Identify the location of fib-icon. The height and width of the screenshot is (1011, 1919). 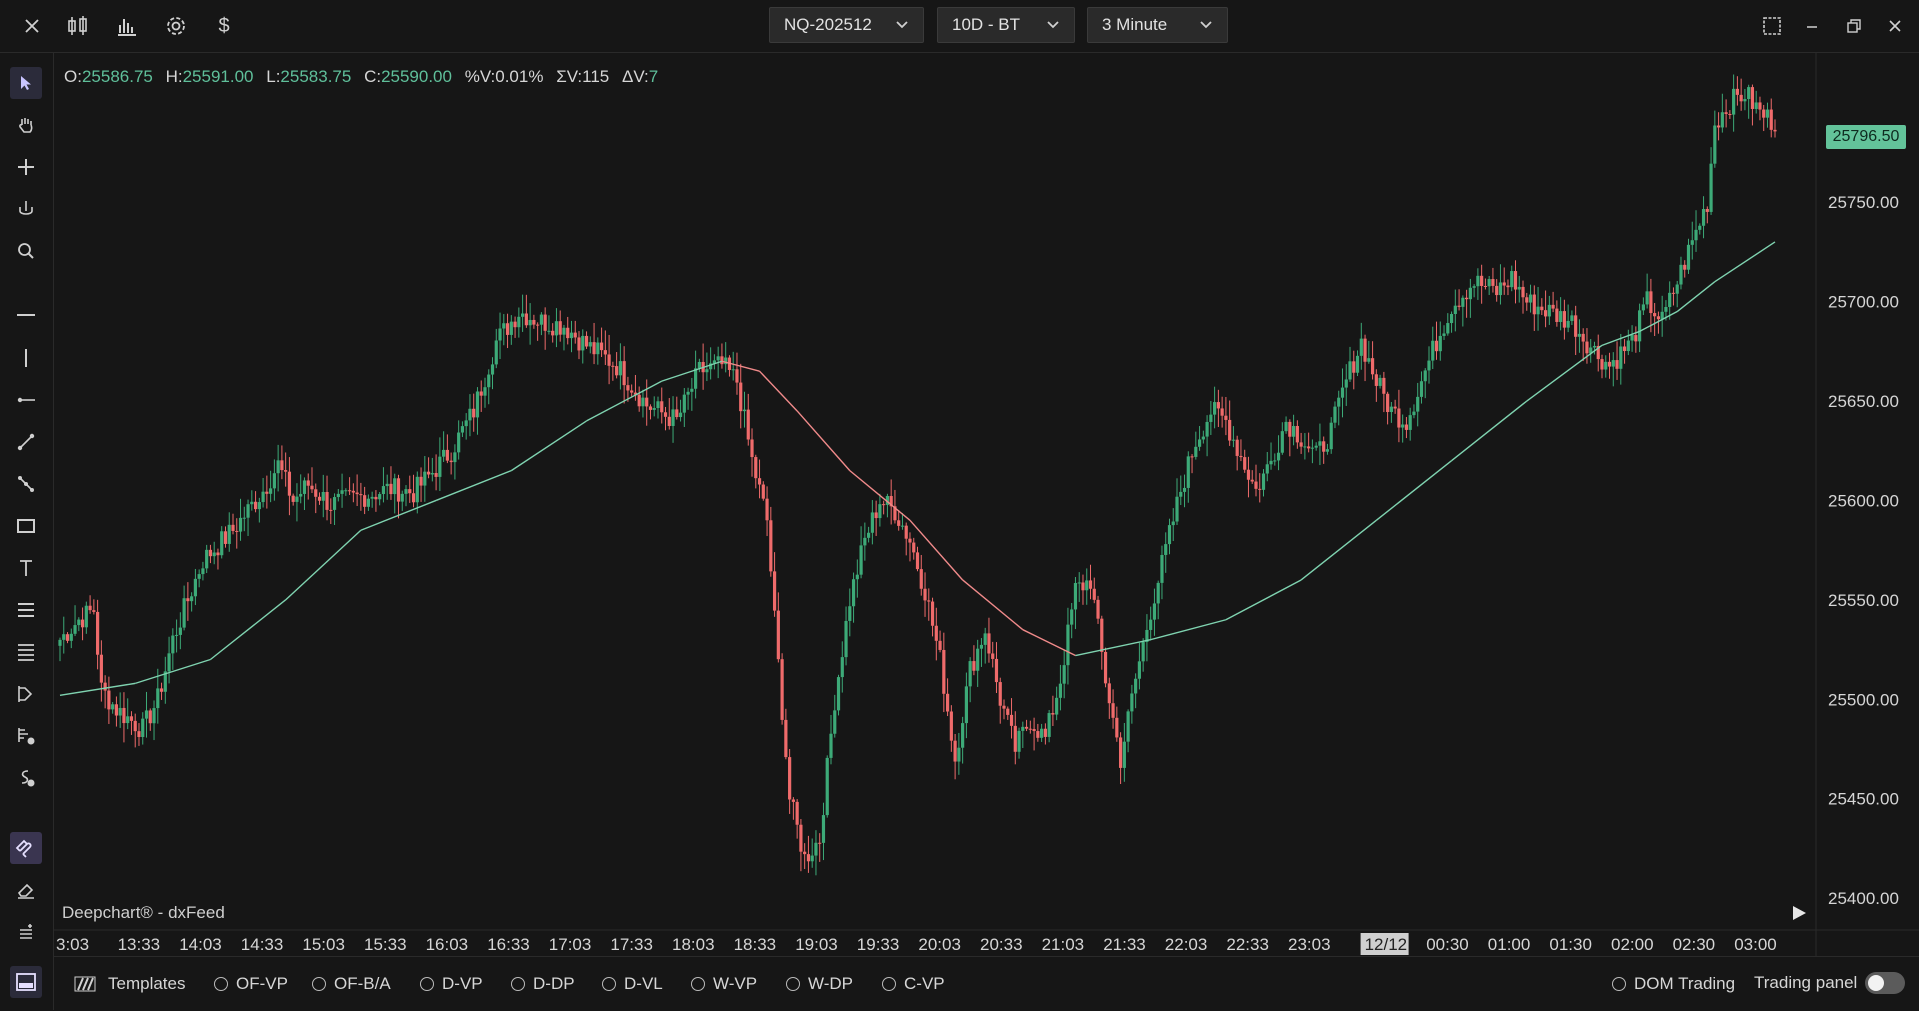
(26, 610).